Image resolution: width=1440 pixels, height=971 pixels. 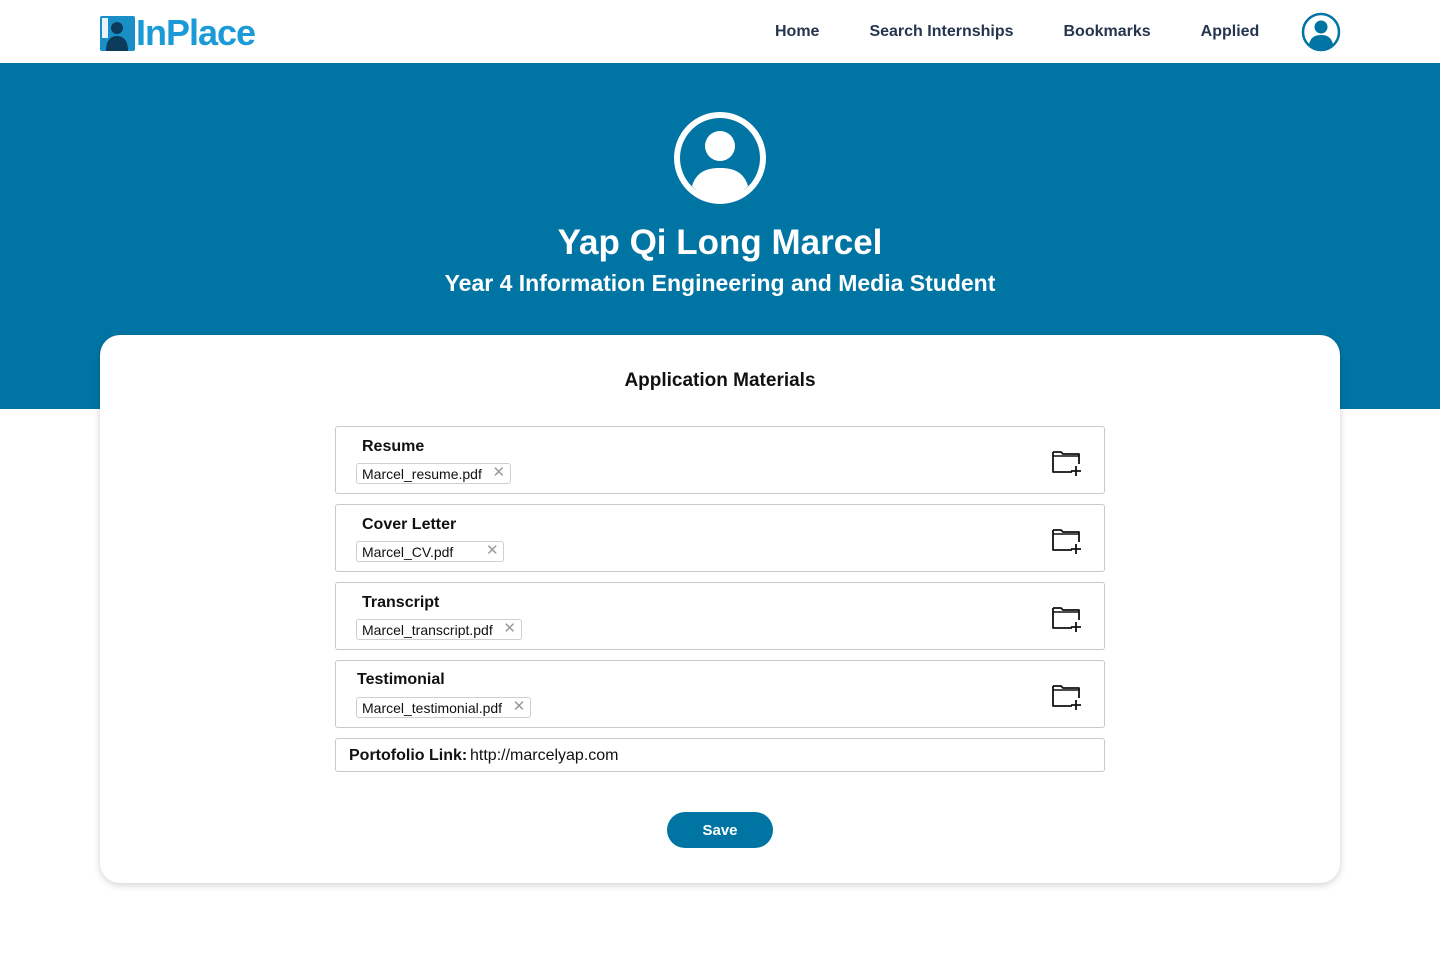 I want to click on person-badge-icon, so click(x=117, y=33).